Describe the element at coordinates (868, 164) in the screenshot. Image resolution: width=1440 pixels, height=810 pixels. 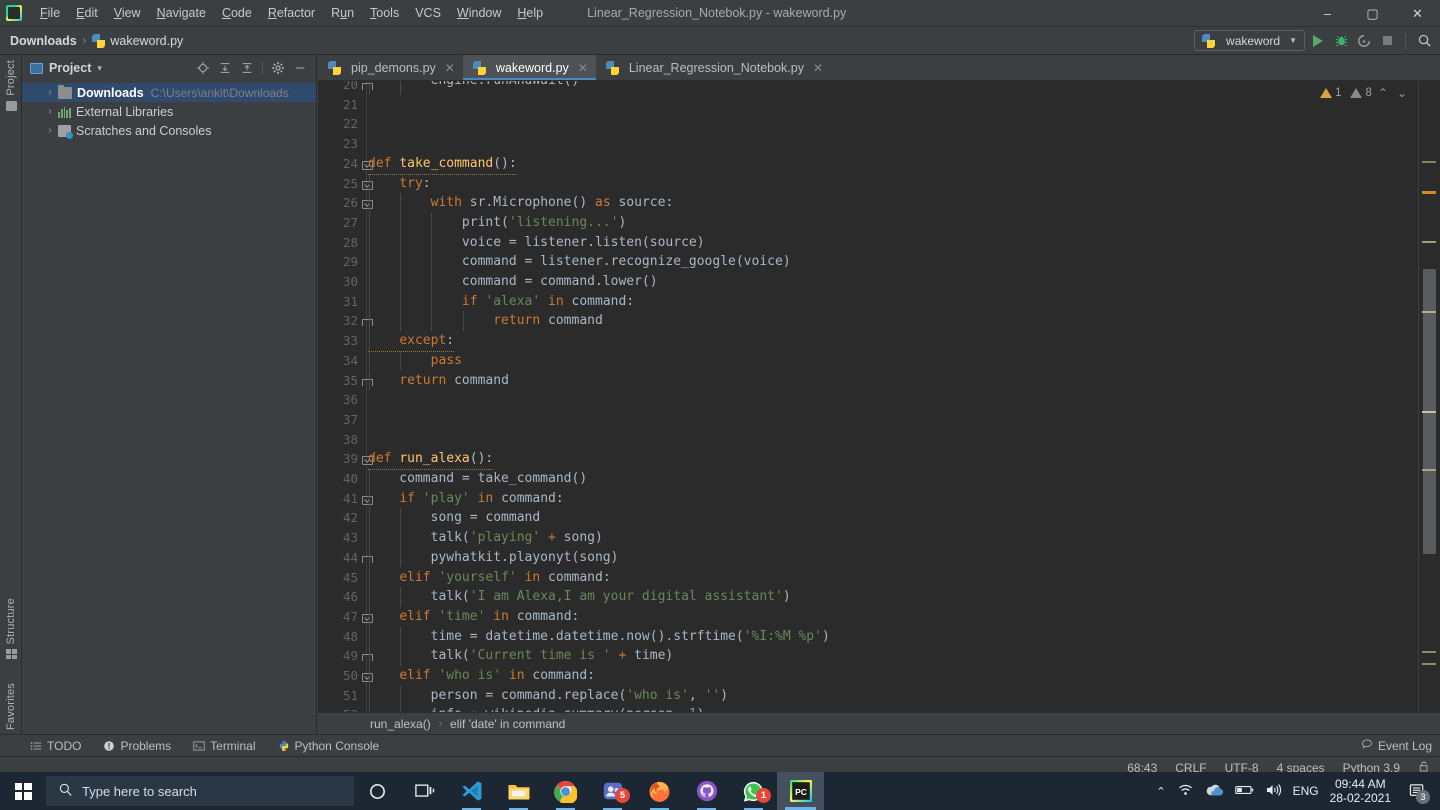
I see `code-line: 24 def take_command():` at that location.